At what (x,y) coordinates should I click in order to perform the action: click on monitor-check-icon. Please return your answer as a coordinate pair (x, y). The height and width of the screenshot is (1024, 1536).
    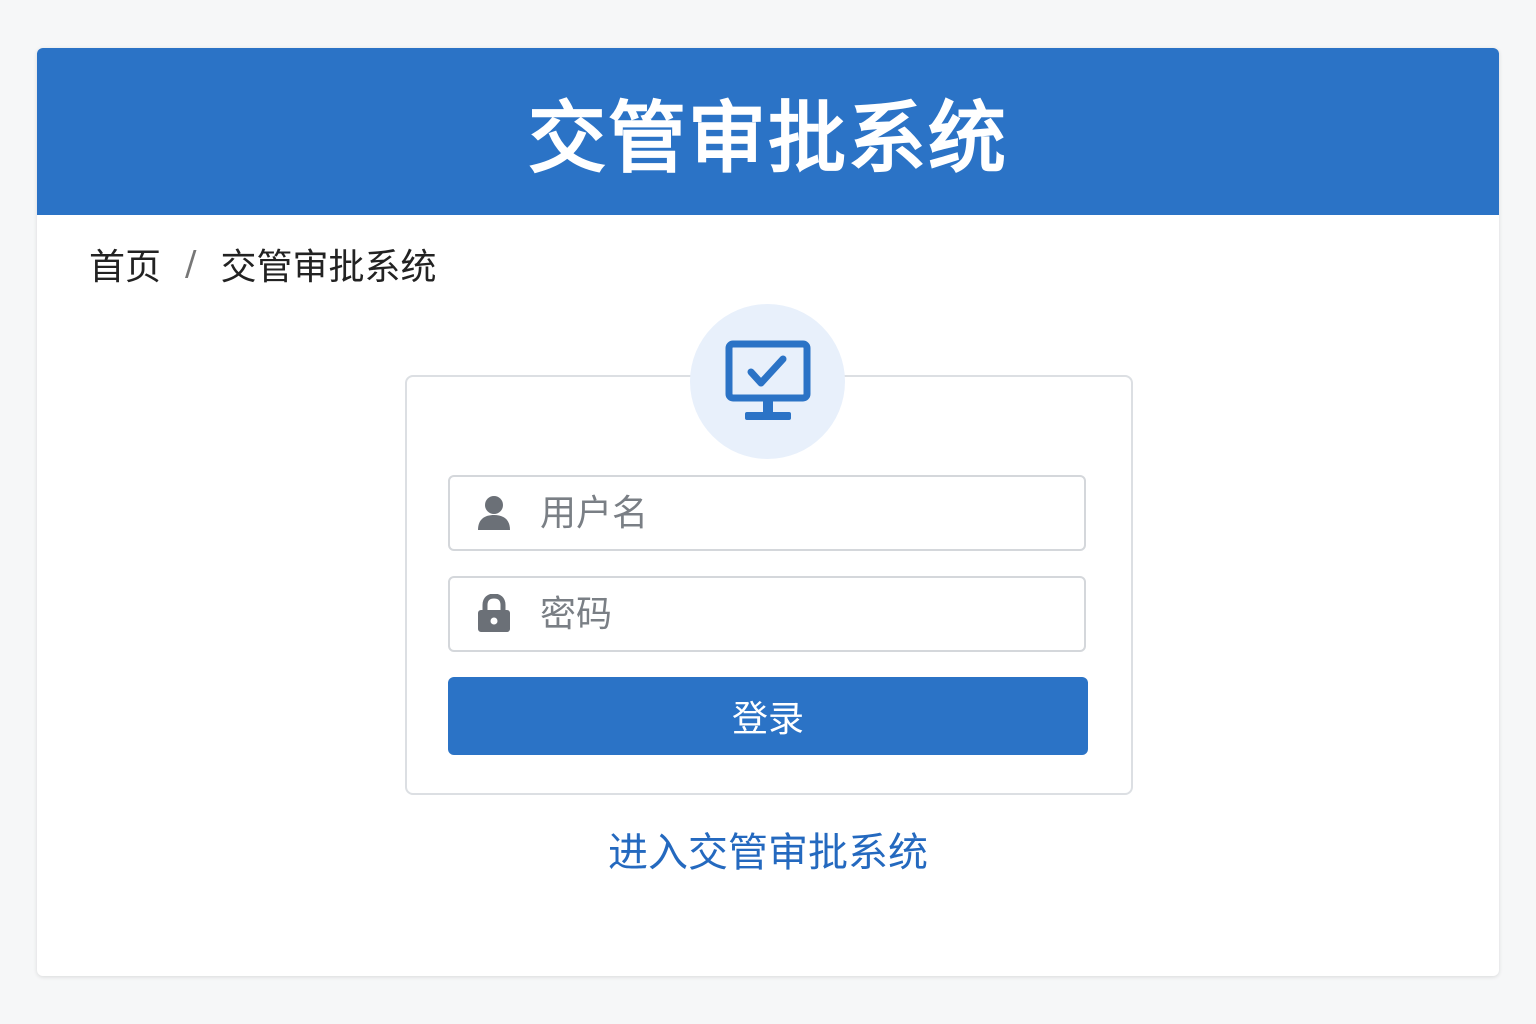
    Looking at the image, I should click on (767, 380).